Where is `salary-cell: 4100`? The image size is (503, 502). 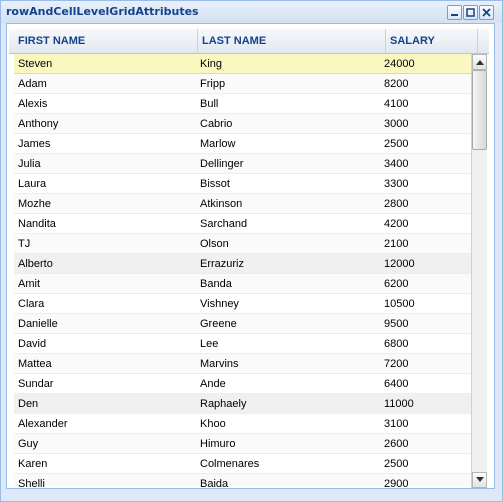
salary-cell: 4100 is located at coordinates (396, 104).